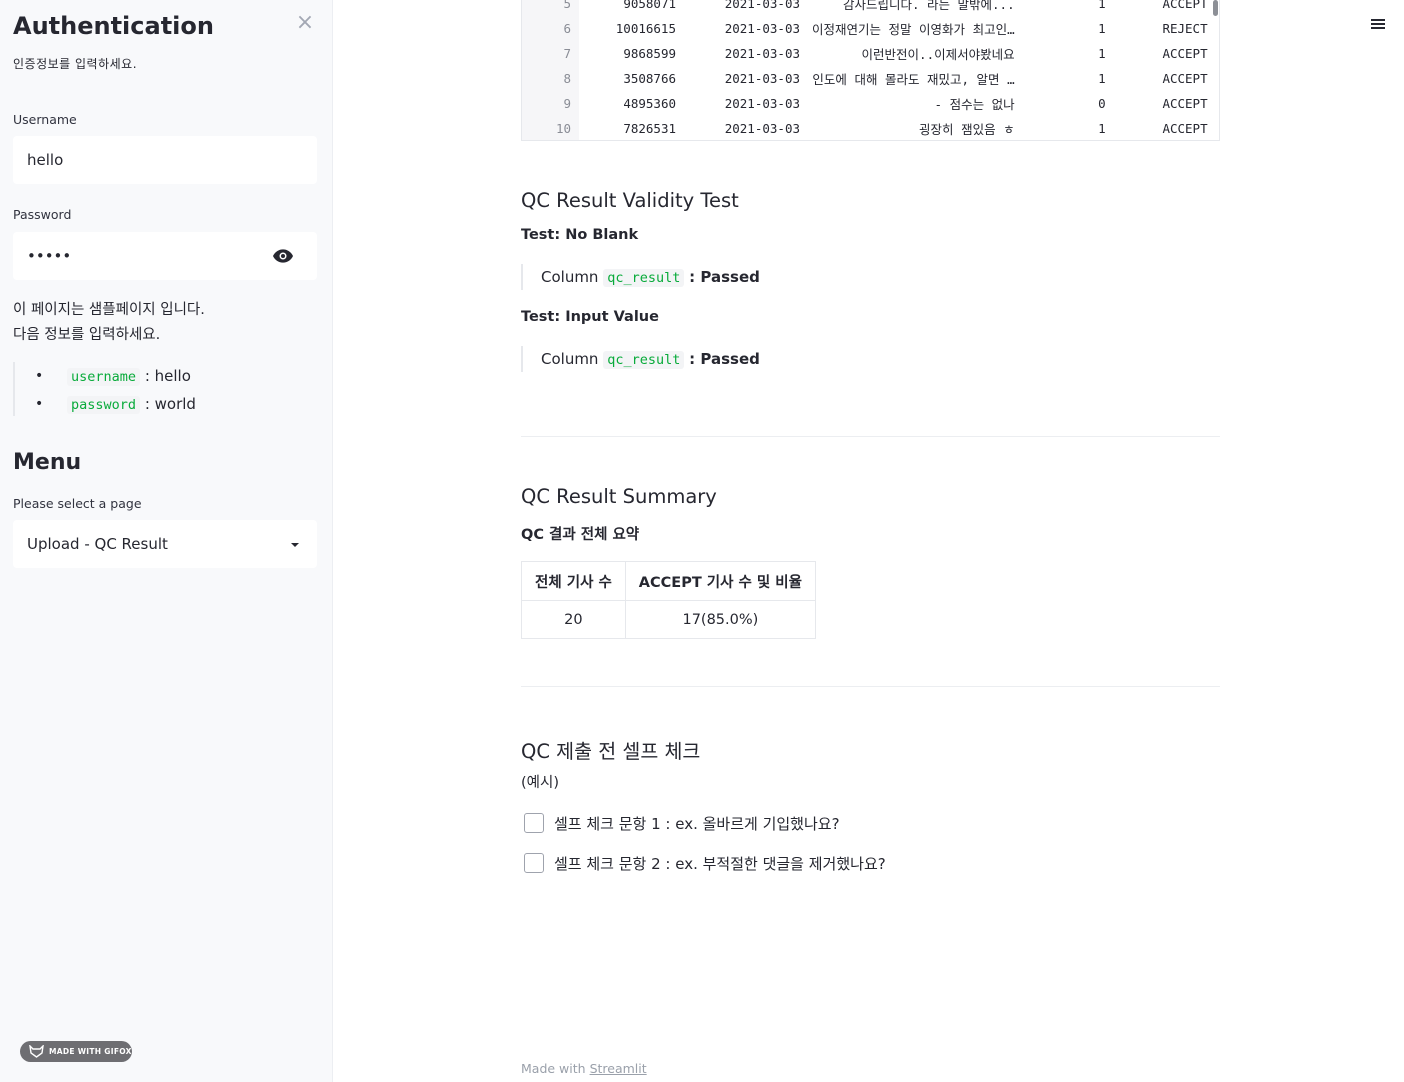 Image resolution: width=1404 pixels, height=1082 pixels. I want to click on table-cell: - 점수는 없나, so click(974, 104).